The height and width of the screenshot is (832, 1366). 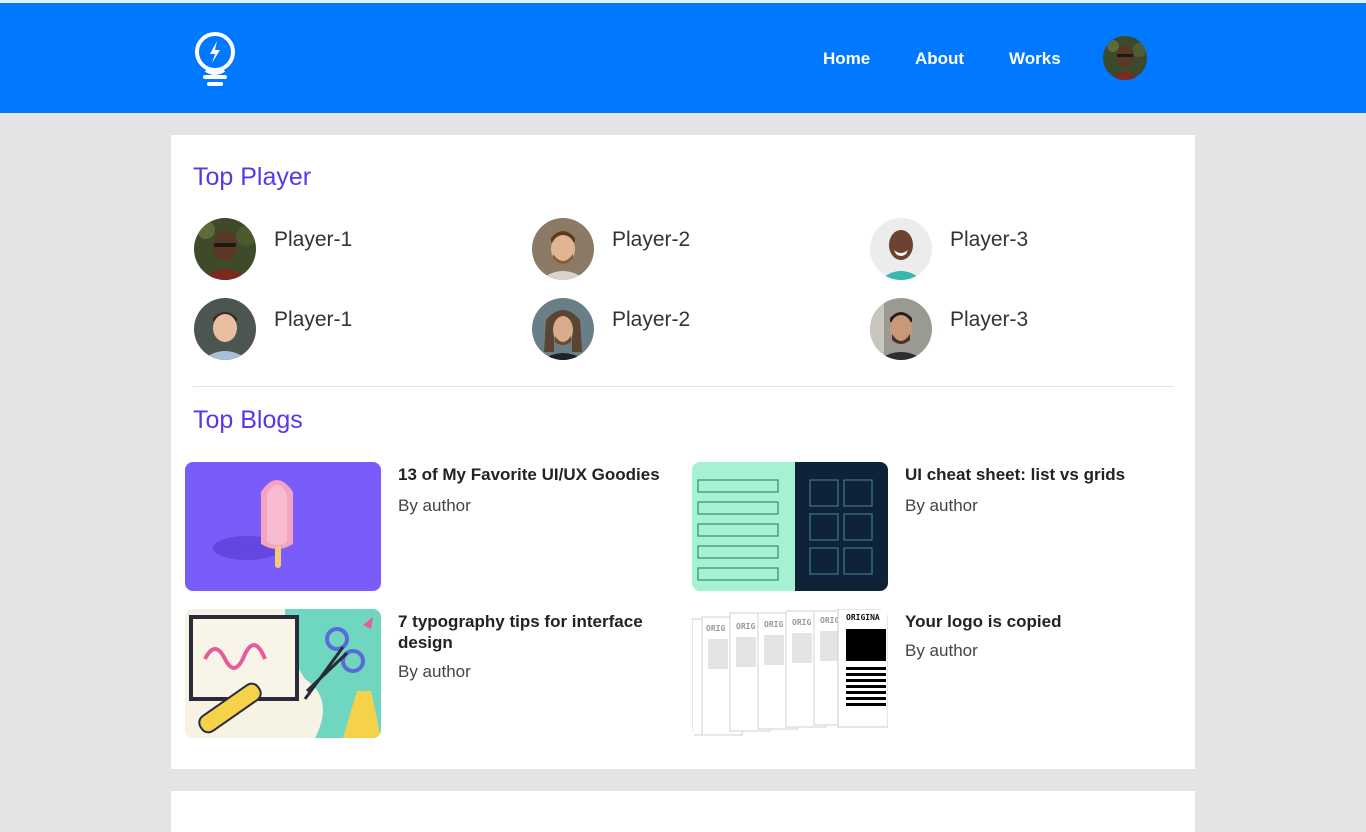 What do you see at coordinates (215, 59) in the screenshot?
I see `lightbulb-logo-icon` at bounding box center [215, 59].